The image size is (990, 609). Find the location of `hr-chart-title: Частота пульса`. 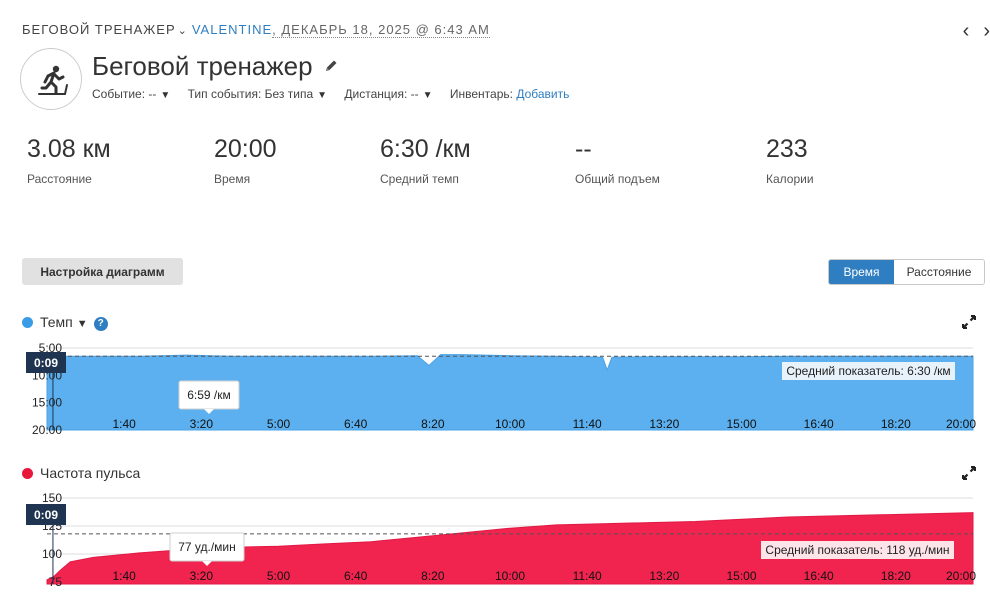

hr-chart-title: Частота пульса is located at coordinates (90, 473).